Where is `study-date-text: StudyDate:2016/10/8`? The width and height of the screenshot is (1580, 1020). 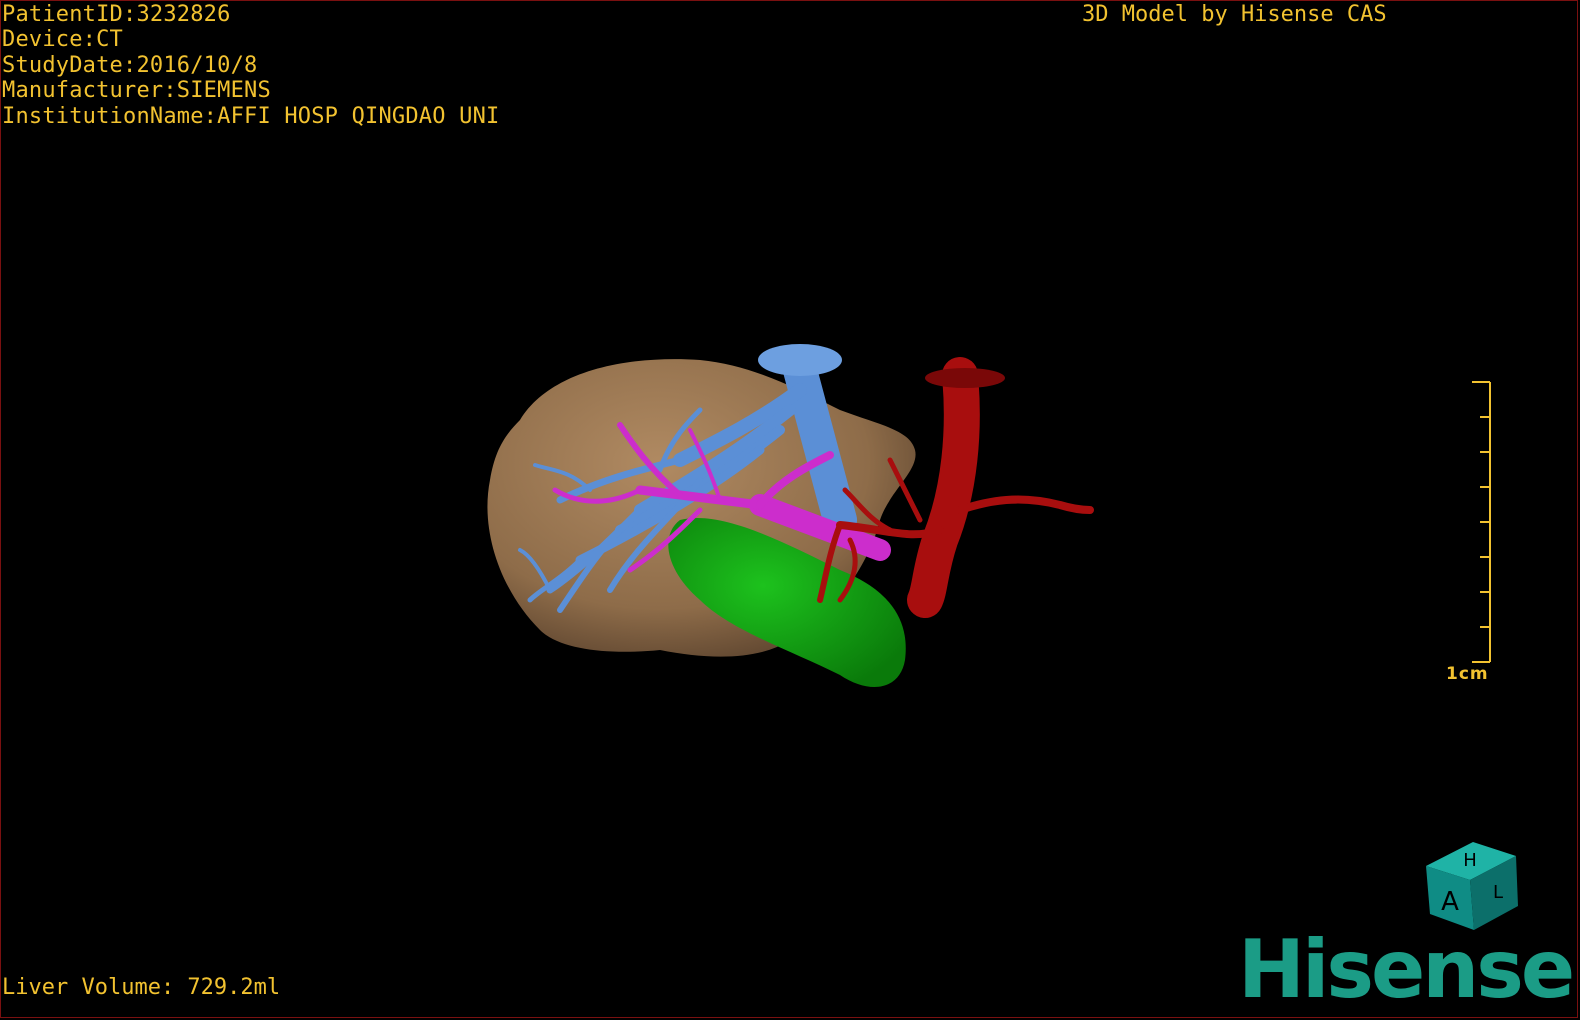
study-date-text: StudyDate:2016/10/8 is located at coordinates (130, 65).